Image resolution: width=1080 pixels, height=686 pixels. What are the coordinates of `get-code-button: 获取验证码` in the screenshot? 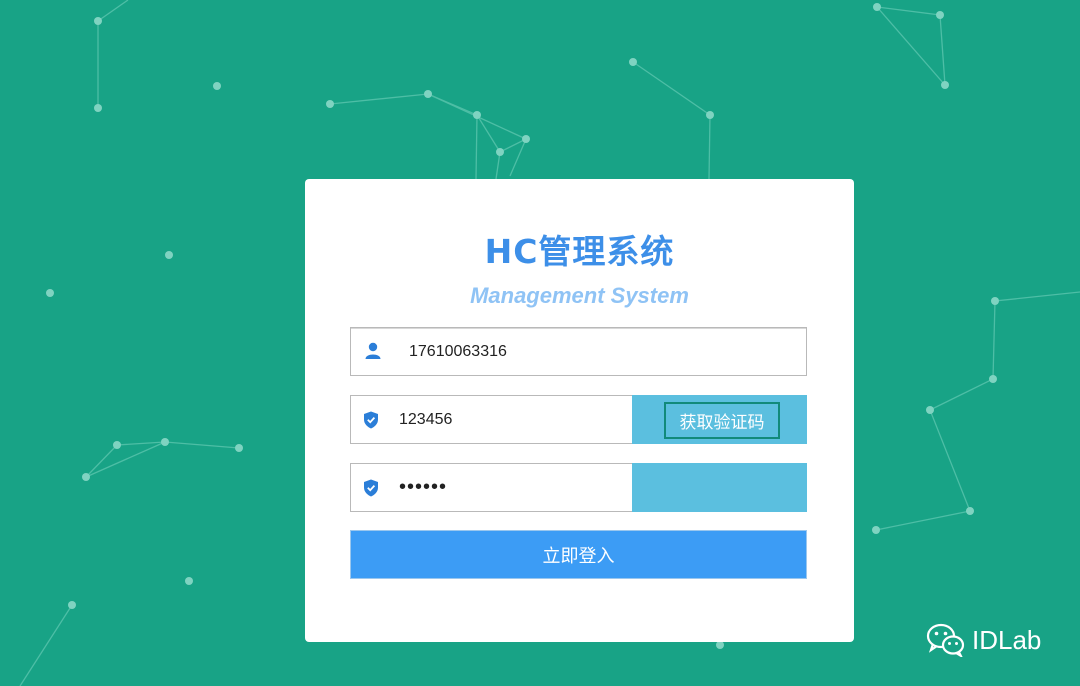 It's located at (722, 420).